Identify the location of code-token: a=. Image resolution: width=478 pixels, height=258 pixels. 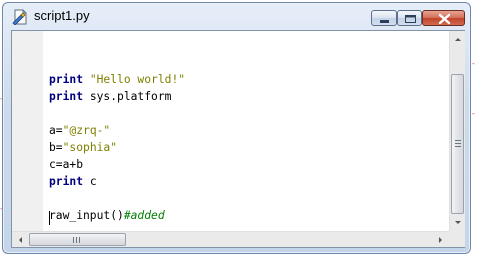
(56, 130).